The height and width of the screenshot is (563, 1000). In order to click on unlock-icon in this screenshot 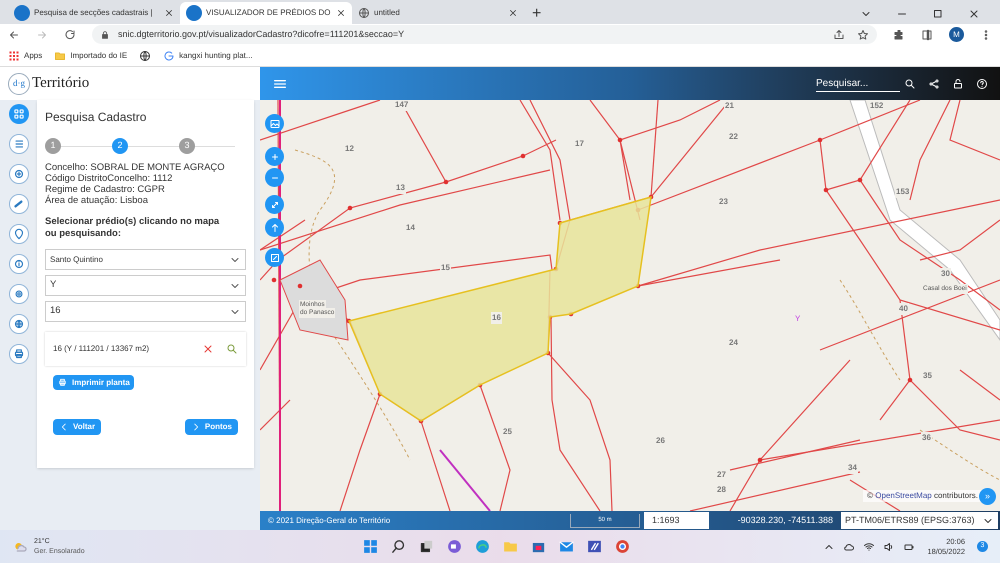, I will do `click(958, 84)`.